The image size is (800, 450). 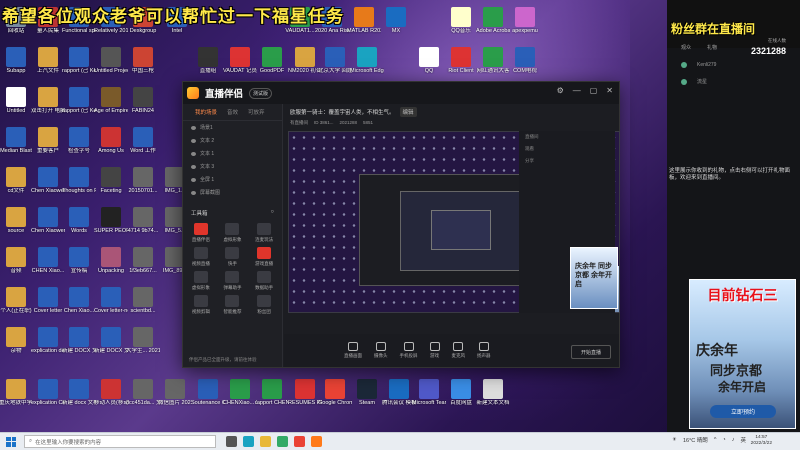 What do you see at coordinates (316, 441) in the screenshot?
I see `live-app-icon` at bounding box center [316, 441].